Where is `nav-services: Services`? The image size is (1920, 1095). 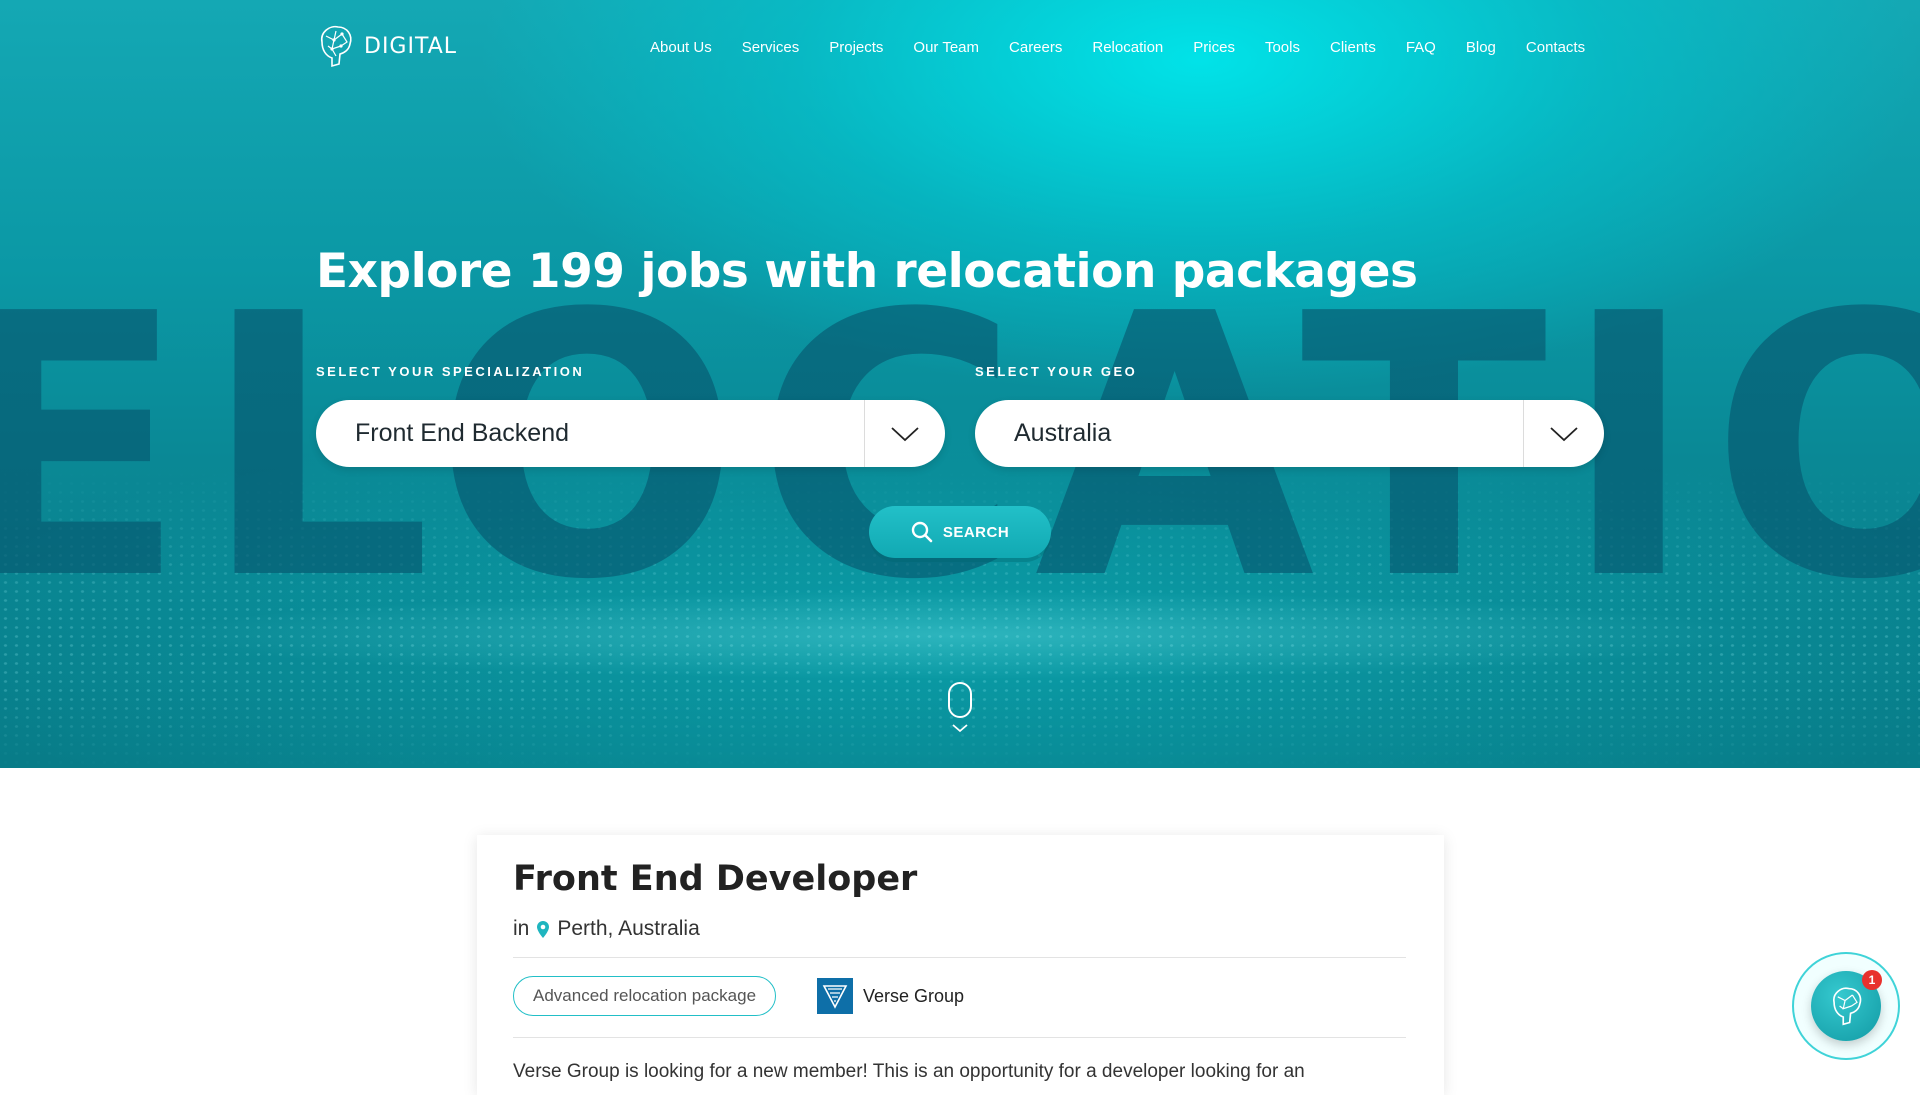 nav-services: Services is located at coordinates (771, 47).